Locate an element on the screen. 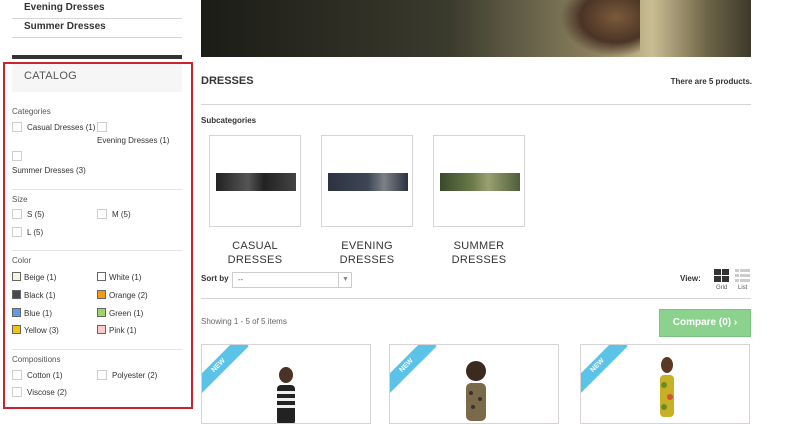  compare-button: Compare (0) › is located at coordinates (705, 323).